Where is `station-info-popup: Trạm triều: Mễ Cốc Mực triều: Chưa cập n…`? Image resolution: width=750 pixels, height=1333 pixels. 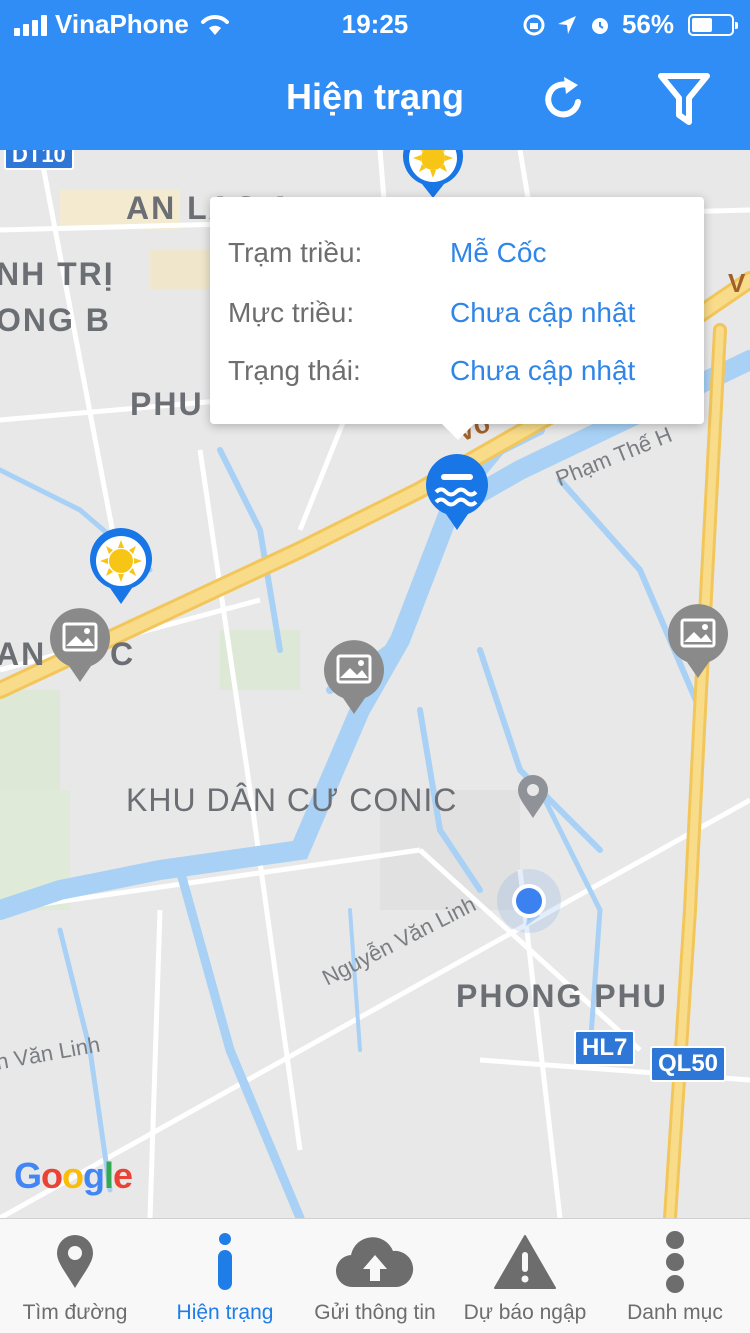
station-info-popup: Trạm triều: Mễ Cốc Mực triều: Chưa cập n… is located at coordinates (457, 318).